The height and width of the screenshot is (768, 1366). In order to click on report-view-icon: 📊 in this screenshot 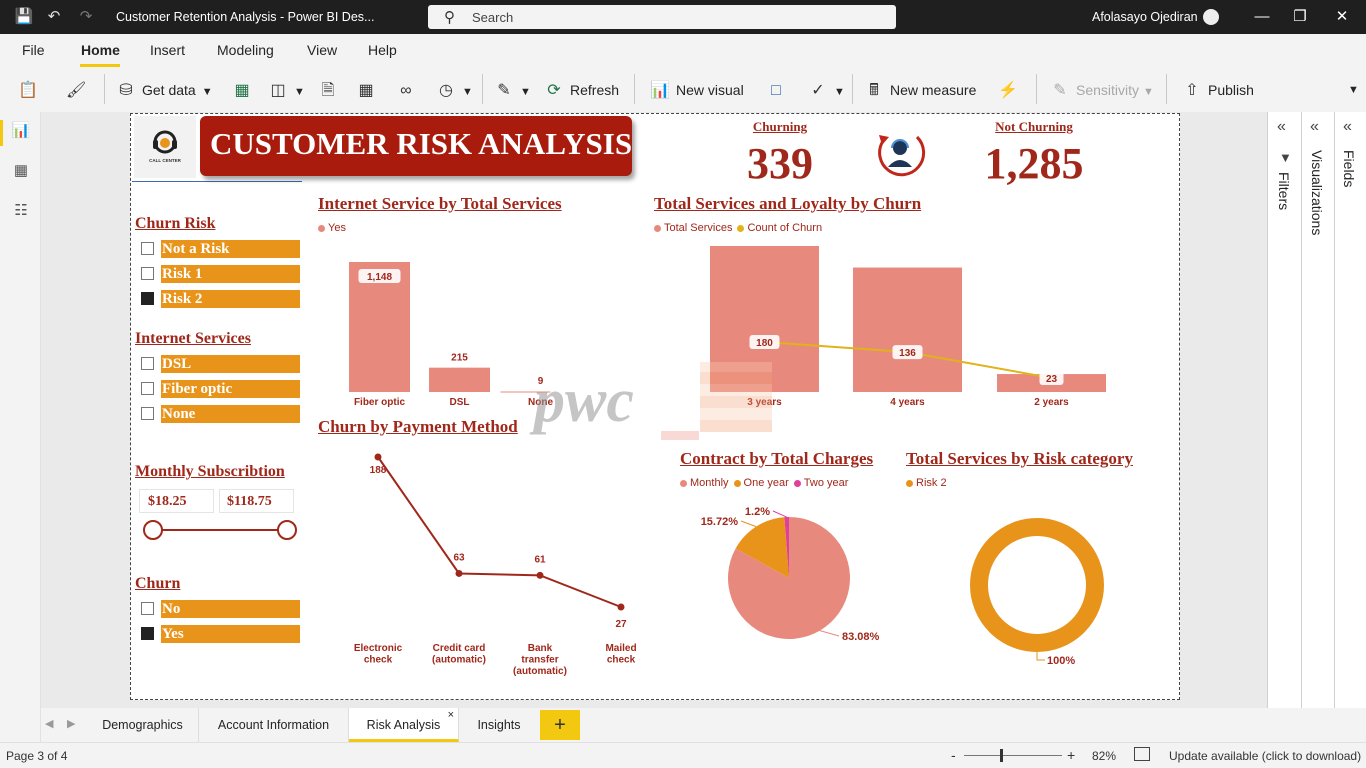, I will do `click(21, 131)`.